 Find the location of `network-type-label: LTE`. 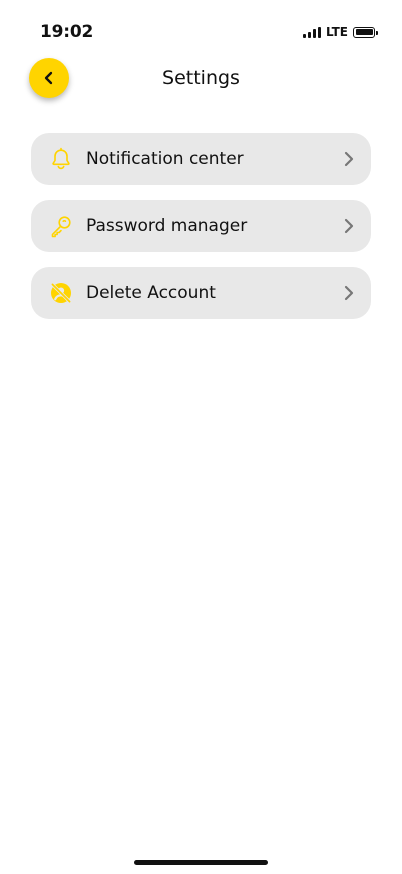

network-type-label: LTE is located at coordinates (336, 32).